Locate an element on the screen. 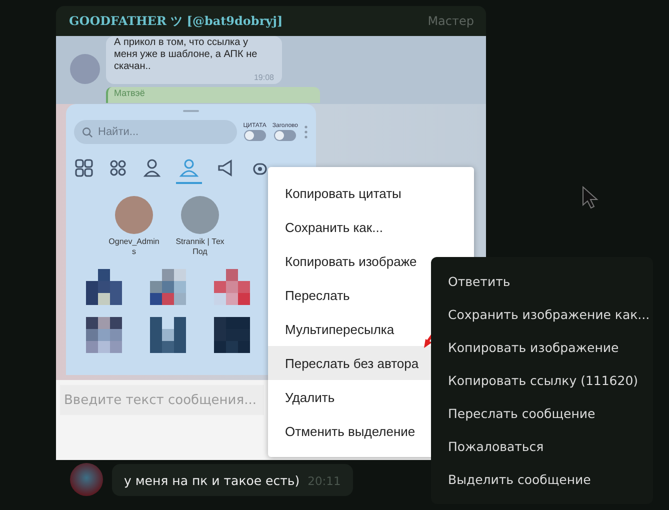 This screenshot has height=510, width=669. group-icon is located at coordinates (189, 168).